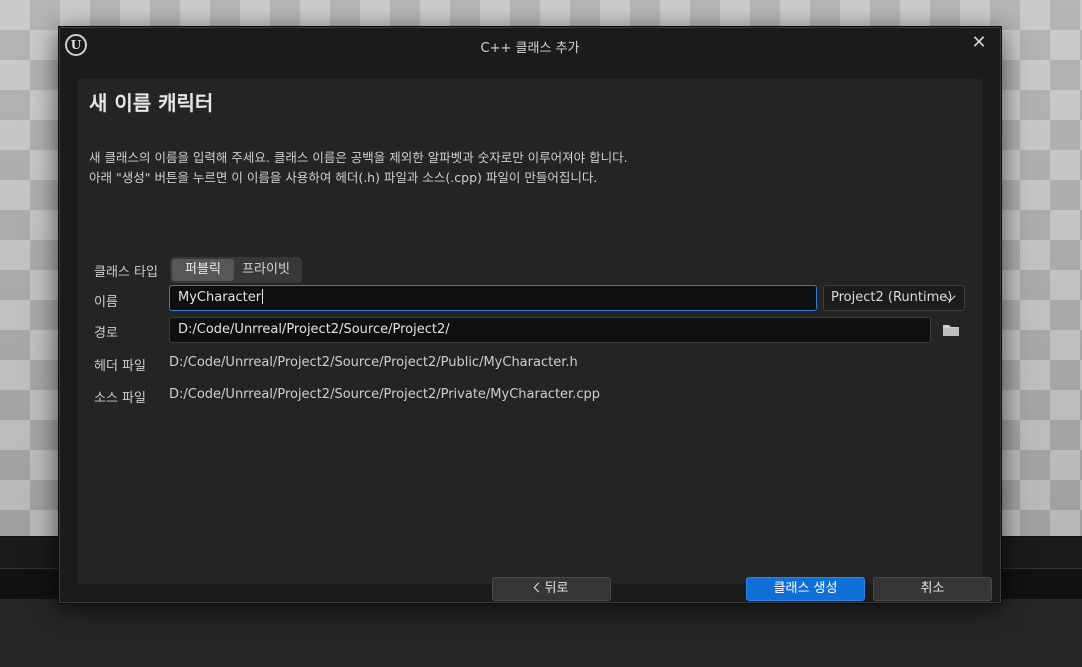 This screenshot has width=1082, height=667. I want to click on create-class-button: 클래스 생성, so click(805, 589).